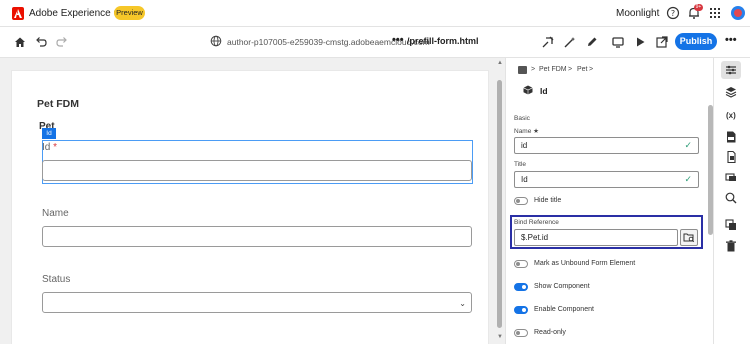 The image size is (750, 344). What do you see at coordinates (520, 164) in the screenshot?
I see `title-label: Title` at bounding box center [520, 164].